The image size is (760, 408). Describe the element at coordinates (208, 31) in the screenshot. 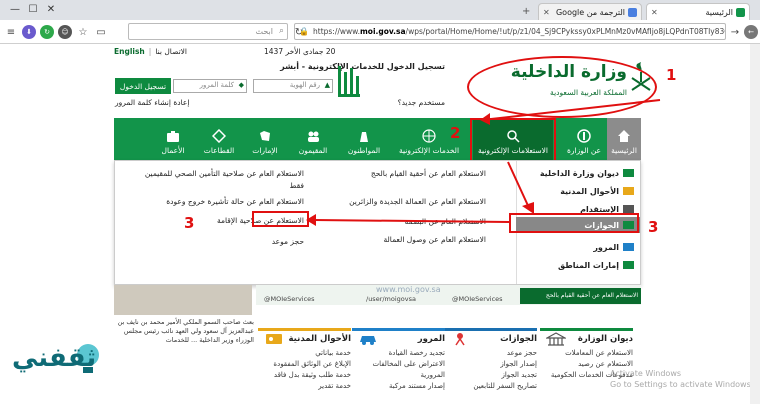

I see `browser-search-input: ابحث ⌕` at that location.